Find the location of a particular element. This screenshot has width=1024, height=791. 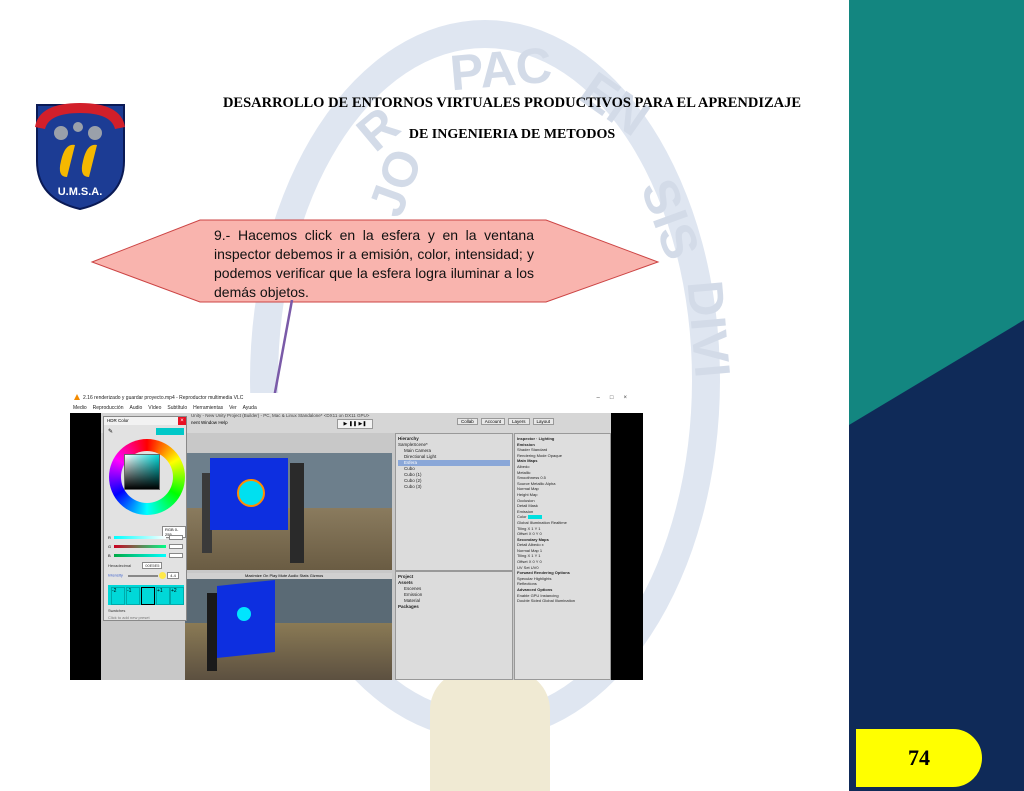

watermark-seal-base is located at coordinates (490, 730).